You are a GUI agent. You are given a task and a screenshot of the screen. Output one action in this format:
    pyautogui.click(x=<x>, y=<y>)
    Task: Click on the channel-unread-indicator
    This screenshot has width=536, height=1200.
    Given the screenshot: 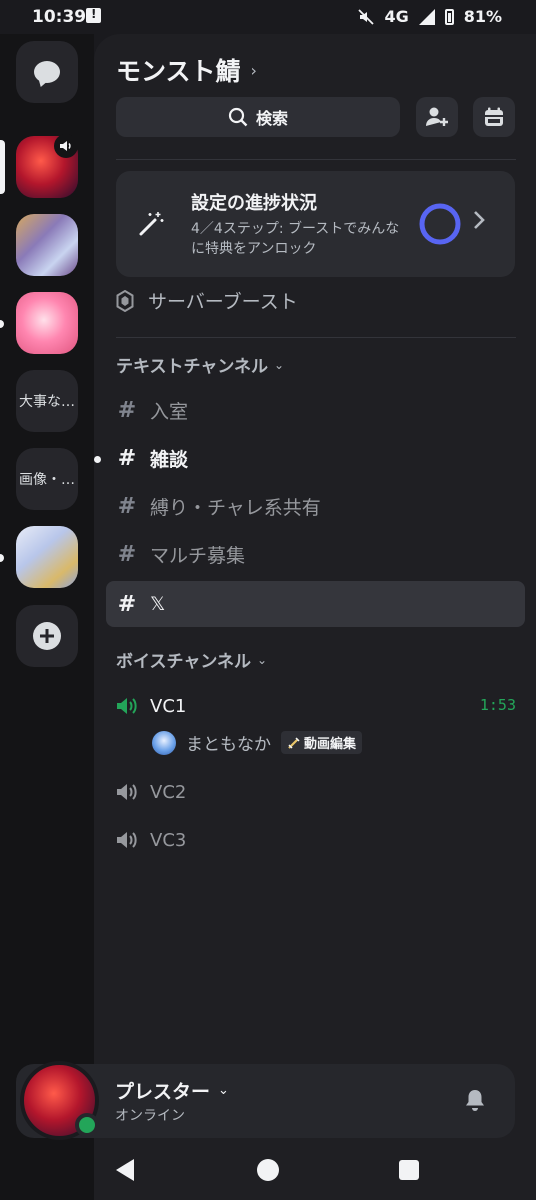 What is the action you would take?
    pyautogui.click(x=97, y=459)
    